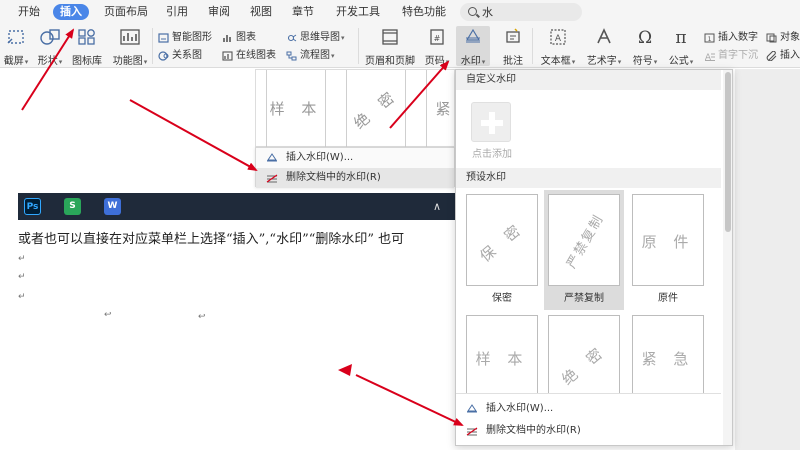  What do you see at coordinates (710, 57) in the screenshot?
I see `drop-cap-icon: A` at bounding box center [710, 57].